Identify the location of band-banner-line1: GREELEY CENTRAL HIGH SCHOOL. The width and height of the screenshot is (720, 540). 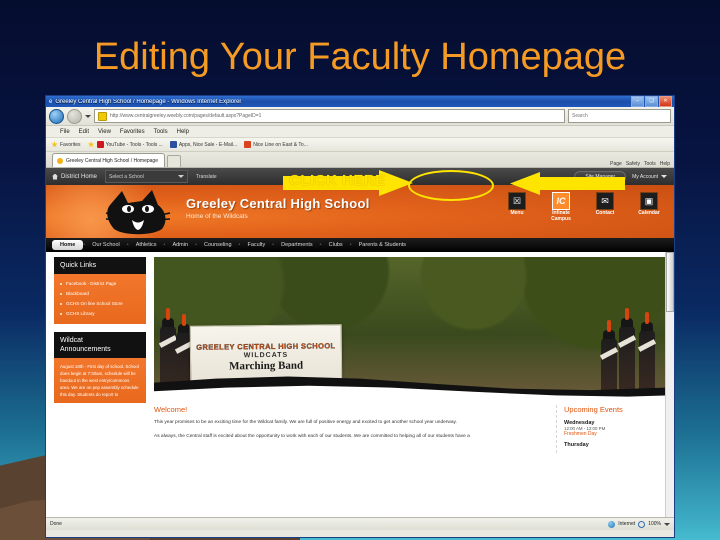
(266, 346).